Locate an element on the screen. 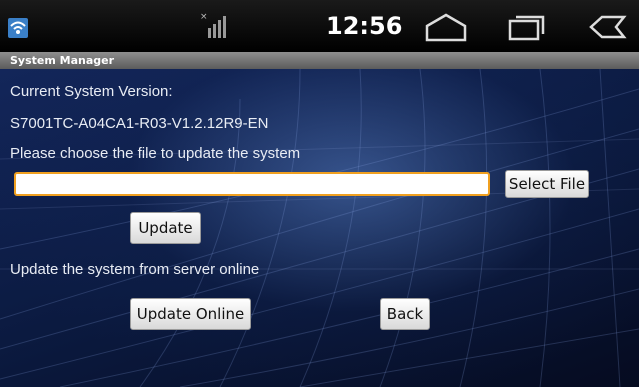 This screenshot has width=639, height=387. update-button: Update is located at coordinates (165, 228).